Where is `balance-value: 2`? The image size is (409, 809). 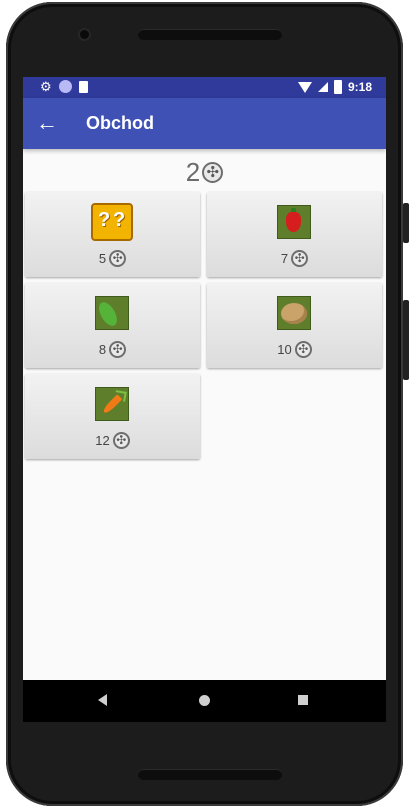 balance-value: 2 is located at coordinates (193, 172).